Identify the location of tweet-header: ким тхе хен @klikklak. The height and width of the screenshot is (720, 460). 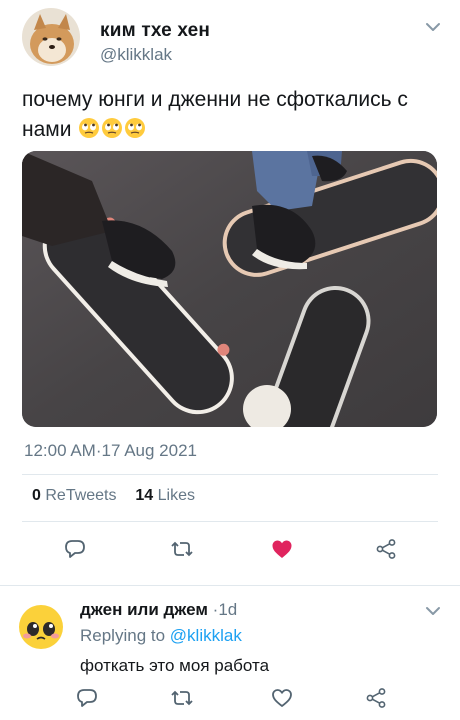
(232, 39).